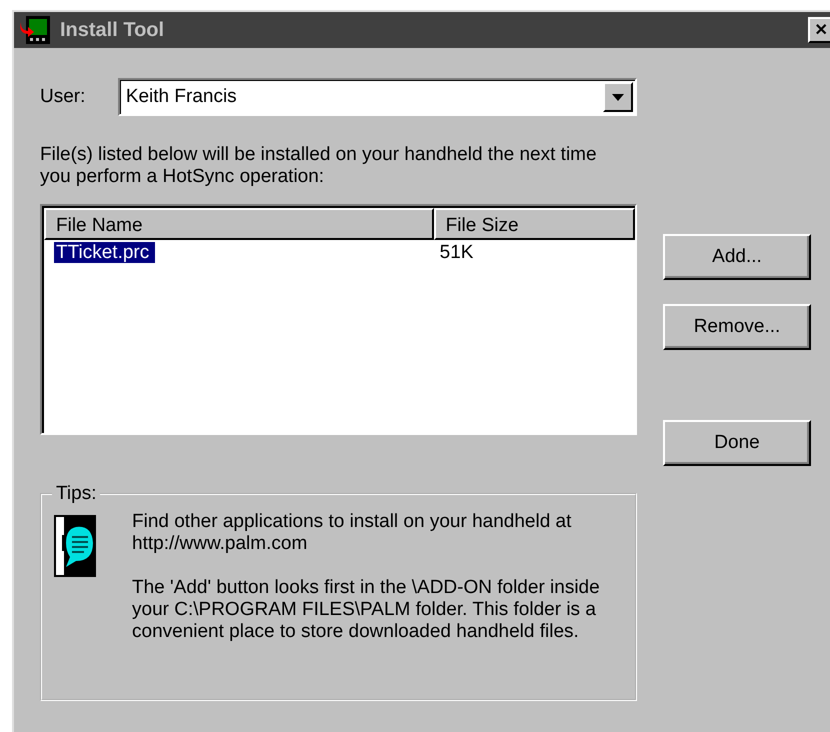 Image resolution: width=830 pixels, height=732 pixels. Describe the element at coordinates (377, 97) in the screenshot. I see `user-dropdown: Keith Francis` at that location.